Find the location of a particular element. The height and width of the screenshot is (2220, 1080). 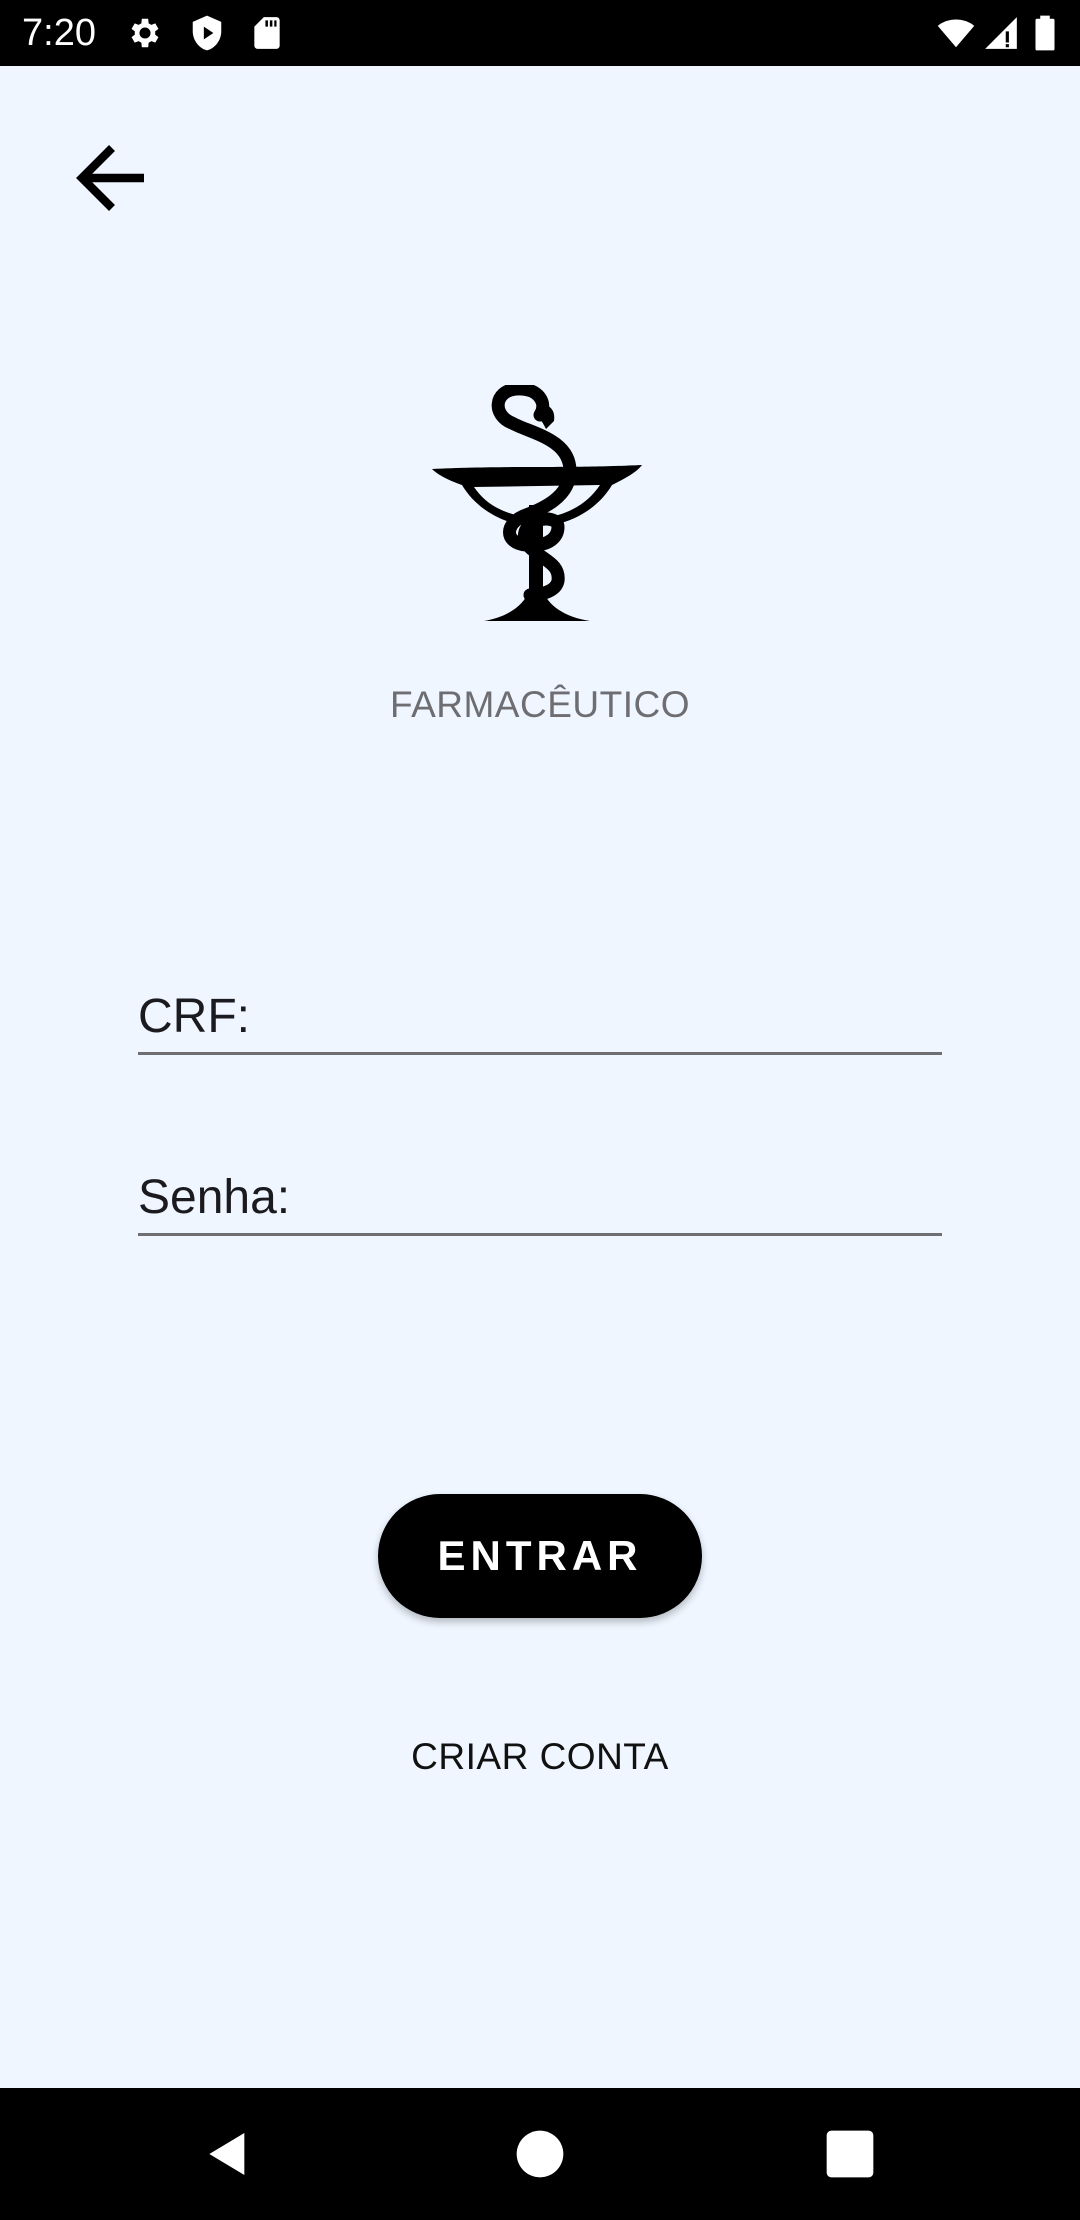

home-circle-icon is located at coordinates (540, 2154).